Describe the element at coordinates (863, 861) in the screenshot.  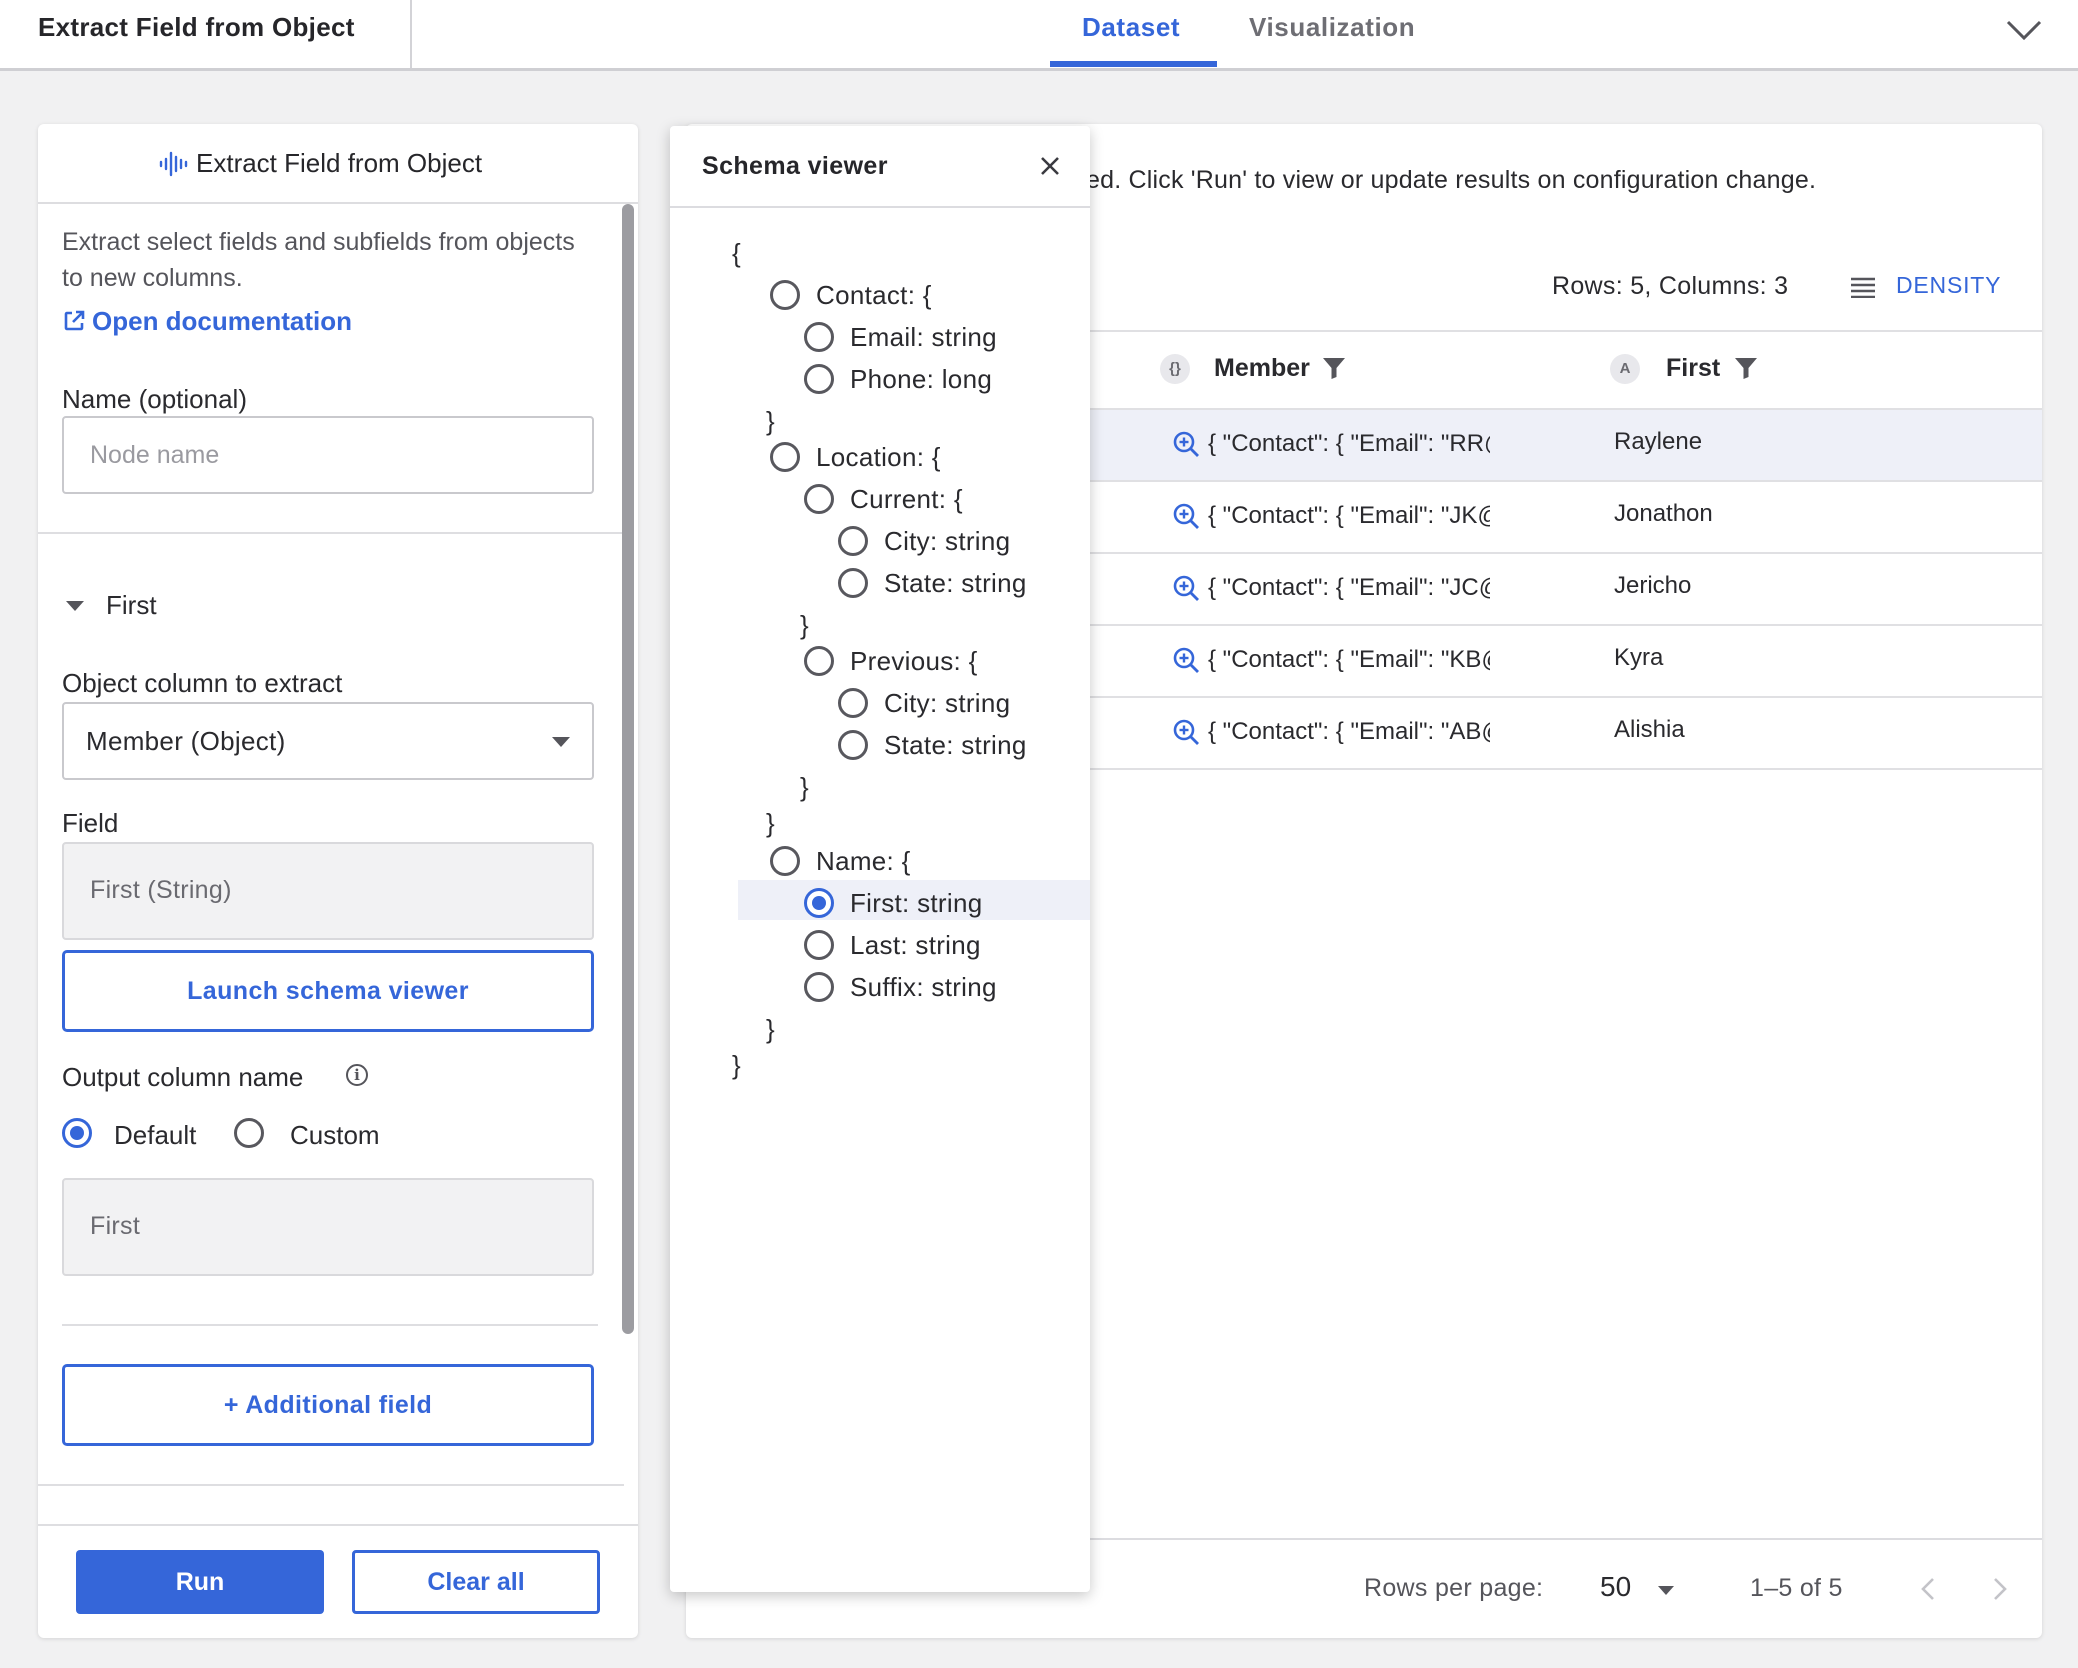
I see `schema-node-label: Name: {` at that location.